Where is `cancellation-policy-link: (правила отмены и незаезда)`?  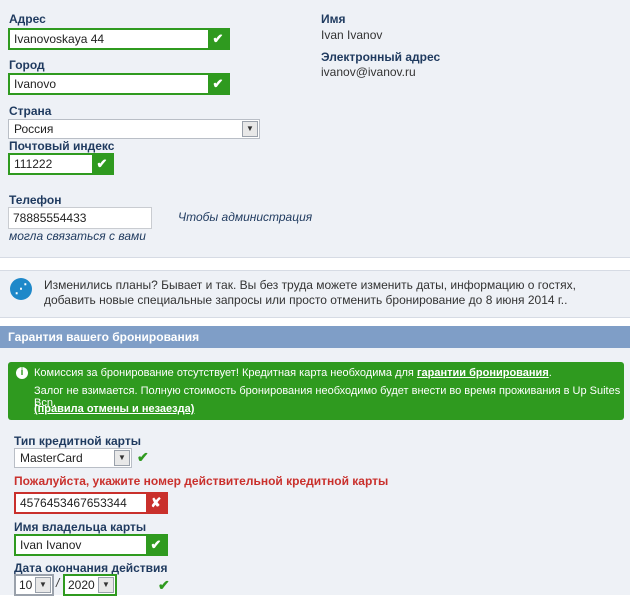
cancellation-policy-link: (правила отмены и незаезда) is located at coordinates (114, 409).